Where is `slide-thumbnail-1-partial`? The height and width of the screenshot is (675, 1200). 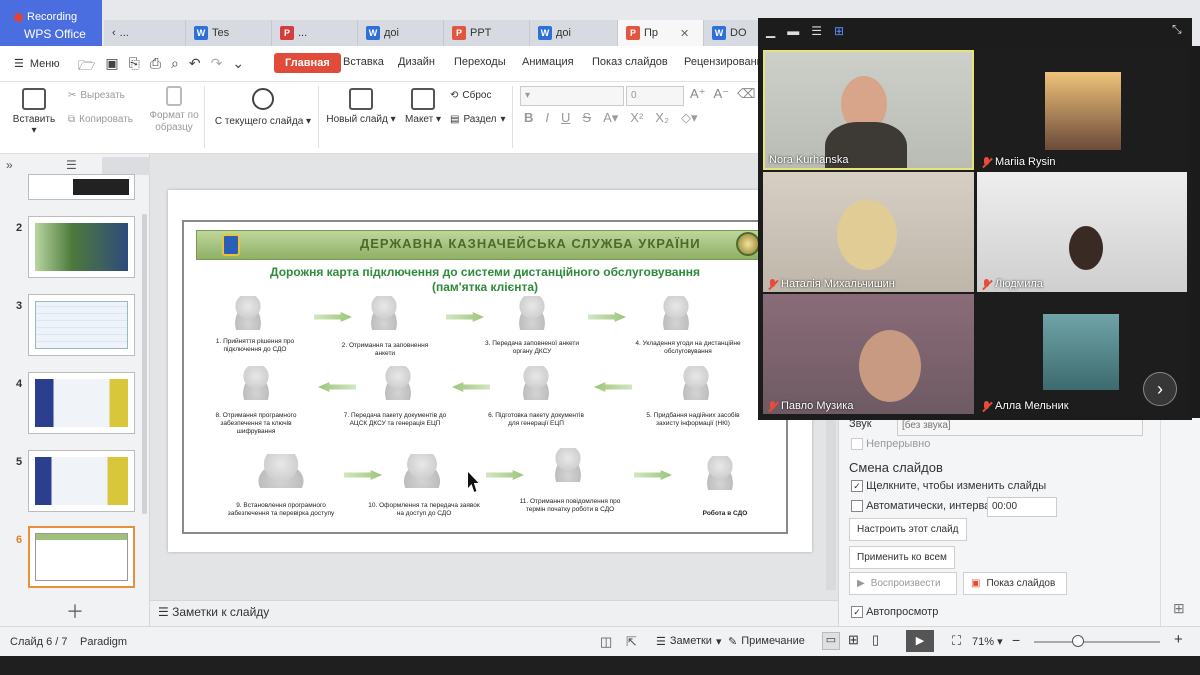 slide-thumbnail-1-partial is located at coordinates (81, 187).